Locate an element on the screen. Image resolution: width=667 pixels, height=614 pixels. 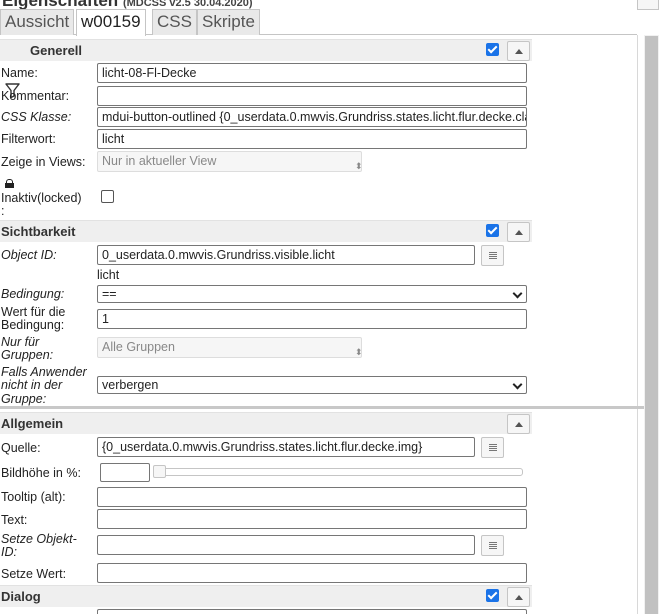
tab-css: CSS is located at coordinates (174, 22).